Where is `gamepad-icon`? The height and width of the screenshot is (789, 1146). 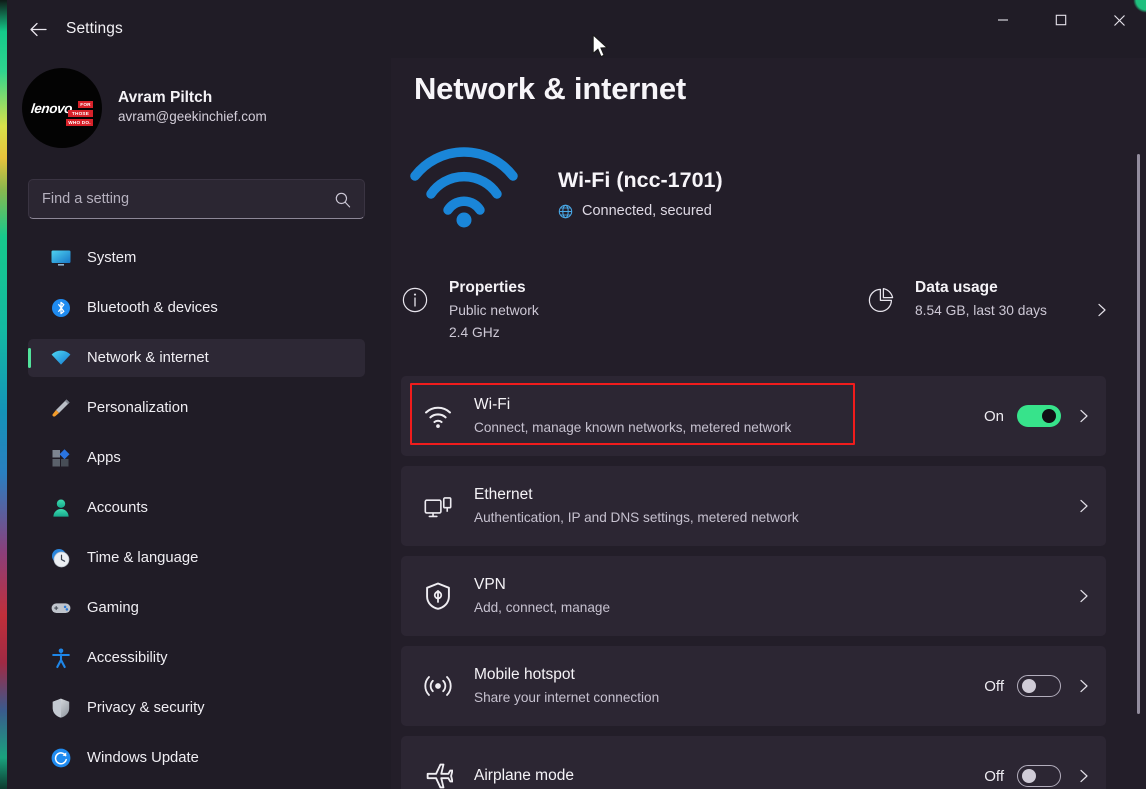
gamepad-icon is located at coordinates (61, 608).